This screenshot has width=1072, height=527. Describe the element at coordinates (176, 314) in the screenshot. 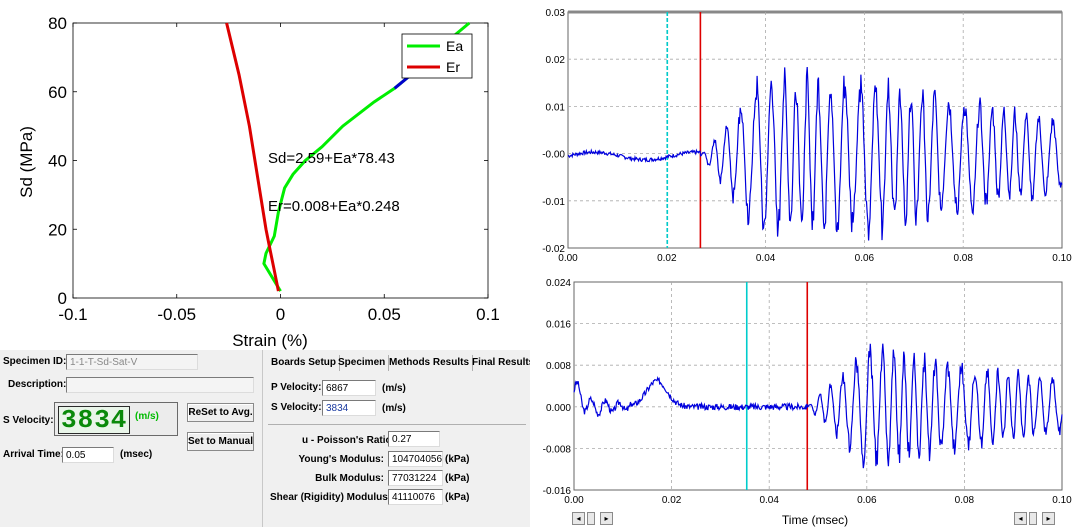

I see `ss-xtick-label: -0.05` at that location.